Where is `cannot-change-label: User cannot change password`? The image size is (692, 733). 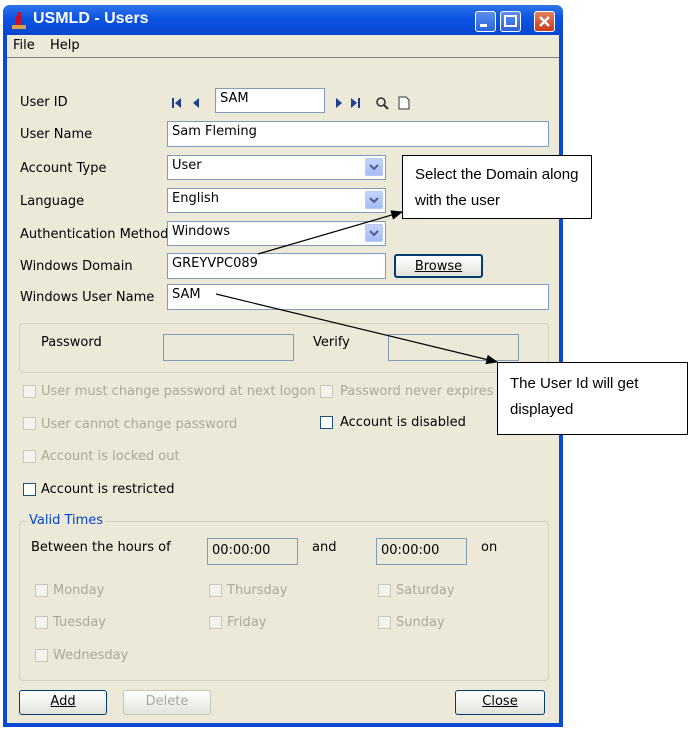 cannot-change-label: User cannot change password is located at coordinates (139, 424).